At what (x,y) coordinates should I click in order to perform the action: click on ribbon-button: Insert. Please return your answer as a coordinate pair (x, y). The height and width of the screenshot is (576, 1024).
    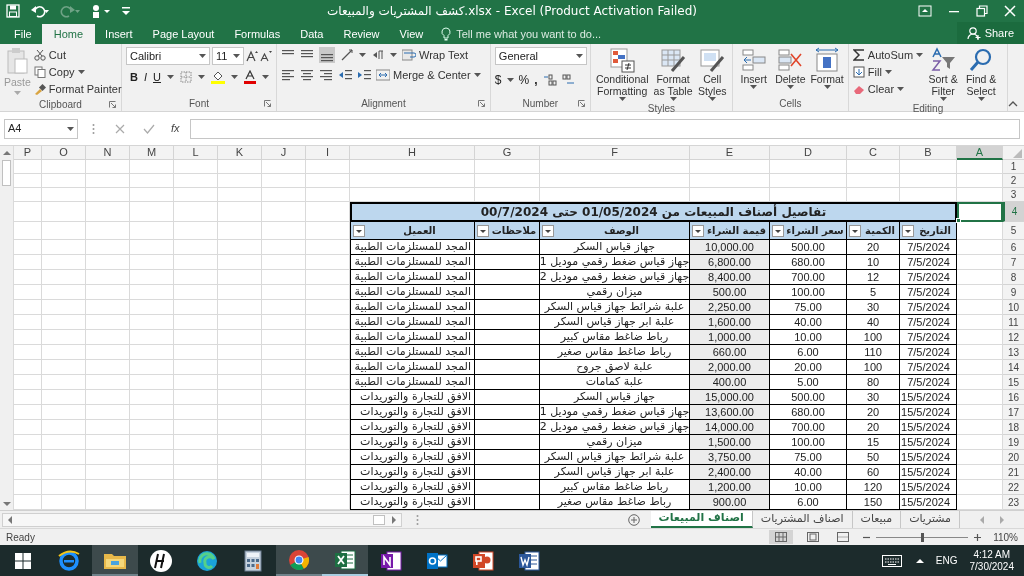
    Looking at the image, I should click on (753, 68).